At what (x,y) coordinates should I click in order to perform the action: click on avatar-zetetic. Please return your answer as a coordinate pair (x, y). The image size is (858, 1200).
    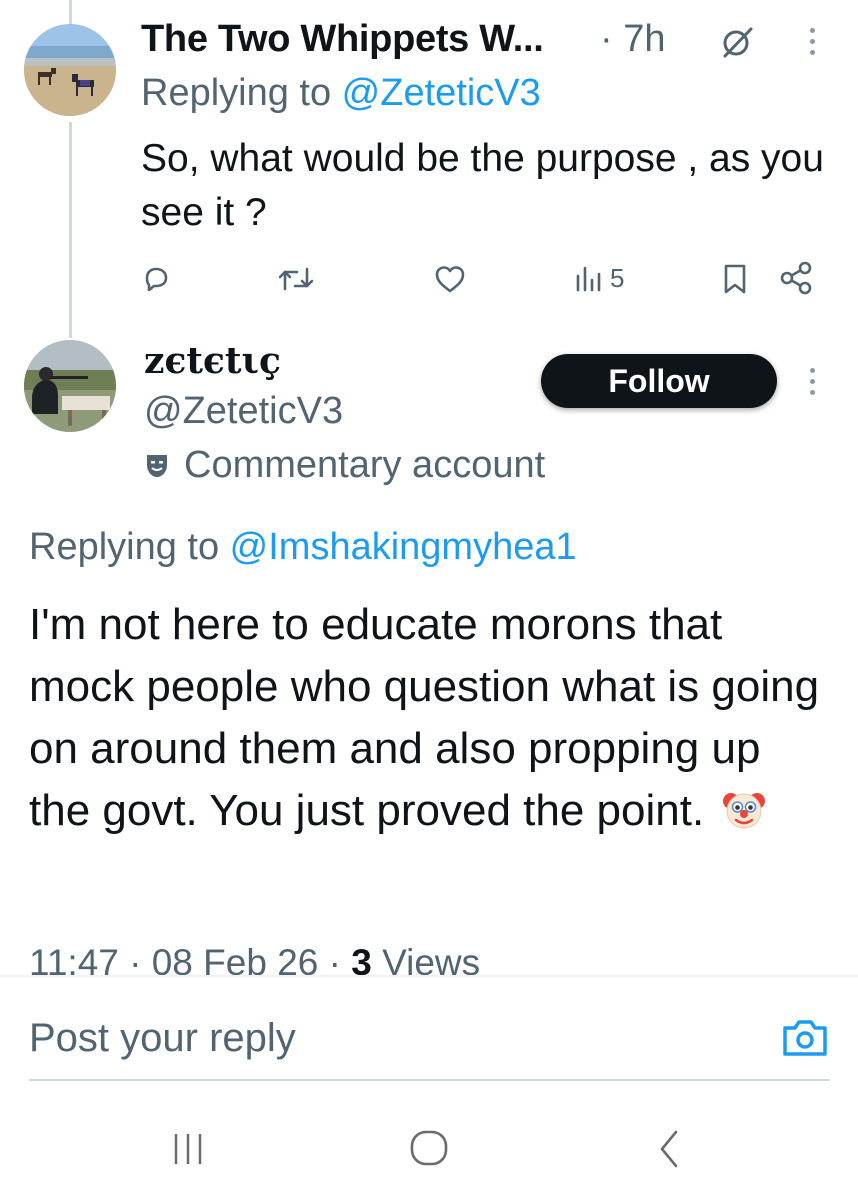
    Looking at the image, I should click on (70, 386).